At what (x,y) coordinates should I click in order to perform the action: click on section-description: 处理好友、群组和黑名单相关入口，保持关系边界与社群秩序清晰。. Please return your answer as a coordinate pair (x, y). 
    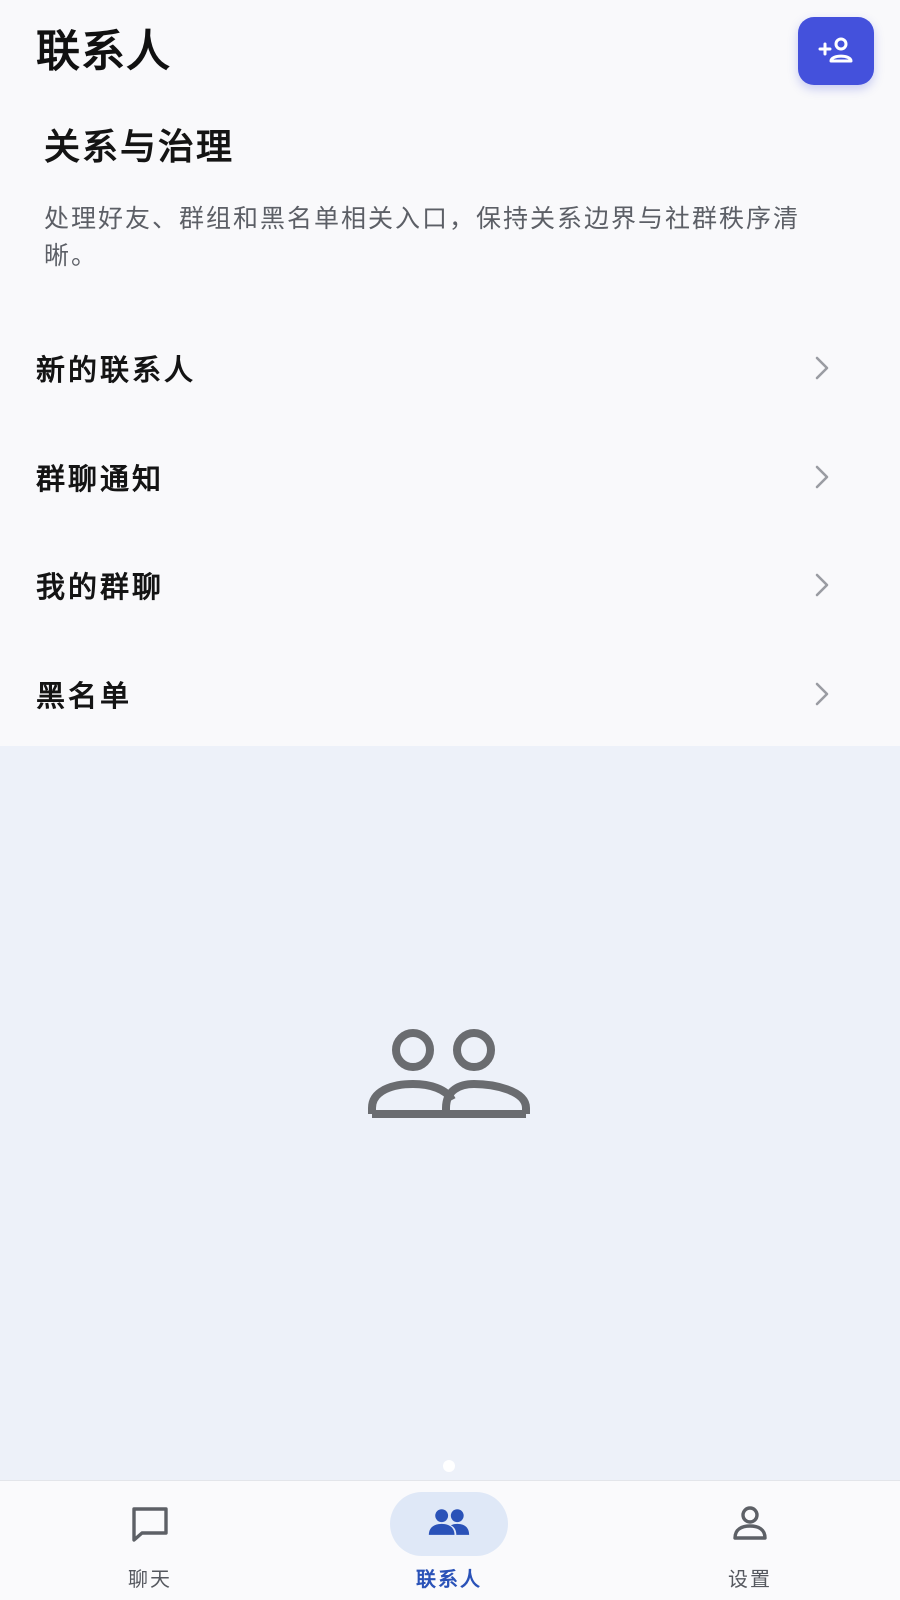
    Looking at the image, I should click on (422, 237).